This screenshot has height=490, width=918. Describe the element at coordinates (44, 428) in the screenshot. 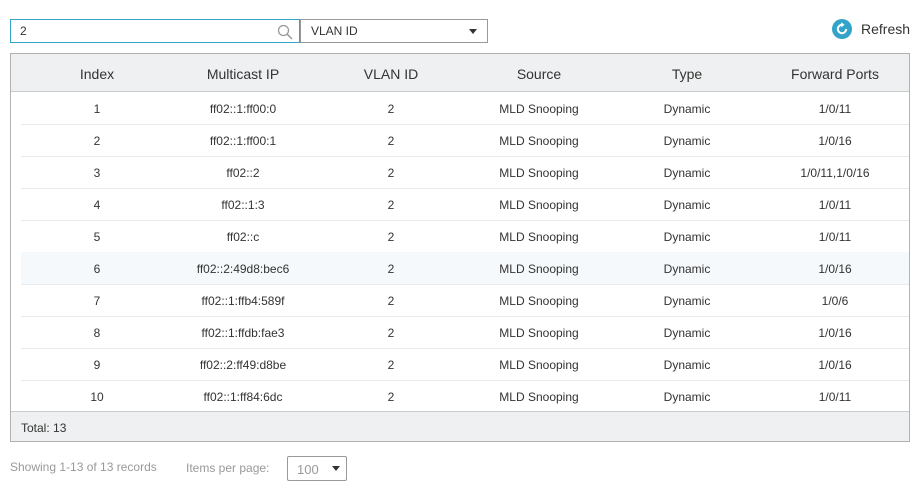

I see `total-count: Total: 13` at that location.